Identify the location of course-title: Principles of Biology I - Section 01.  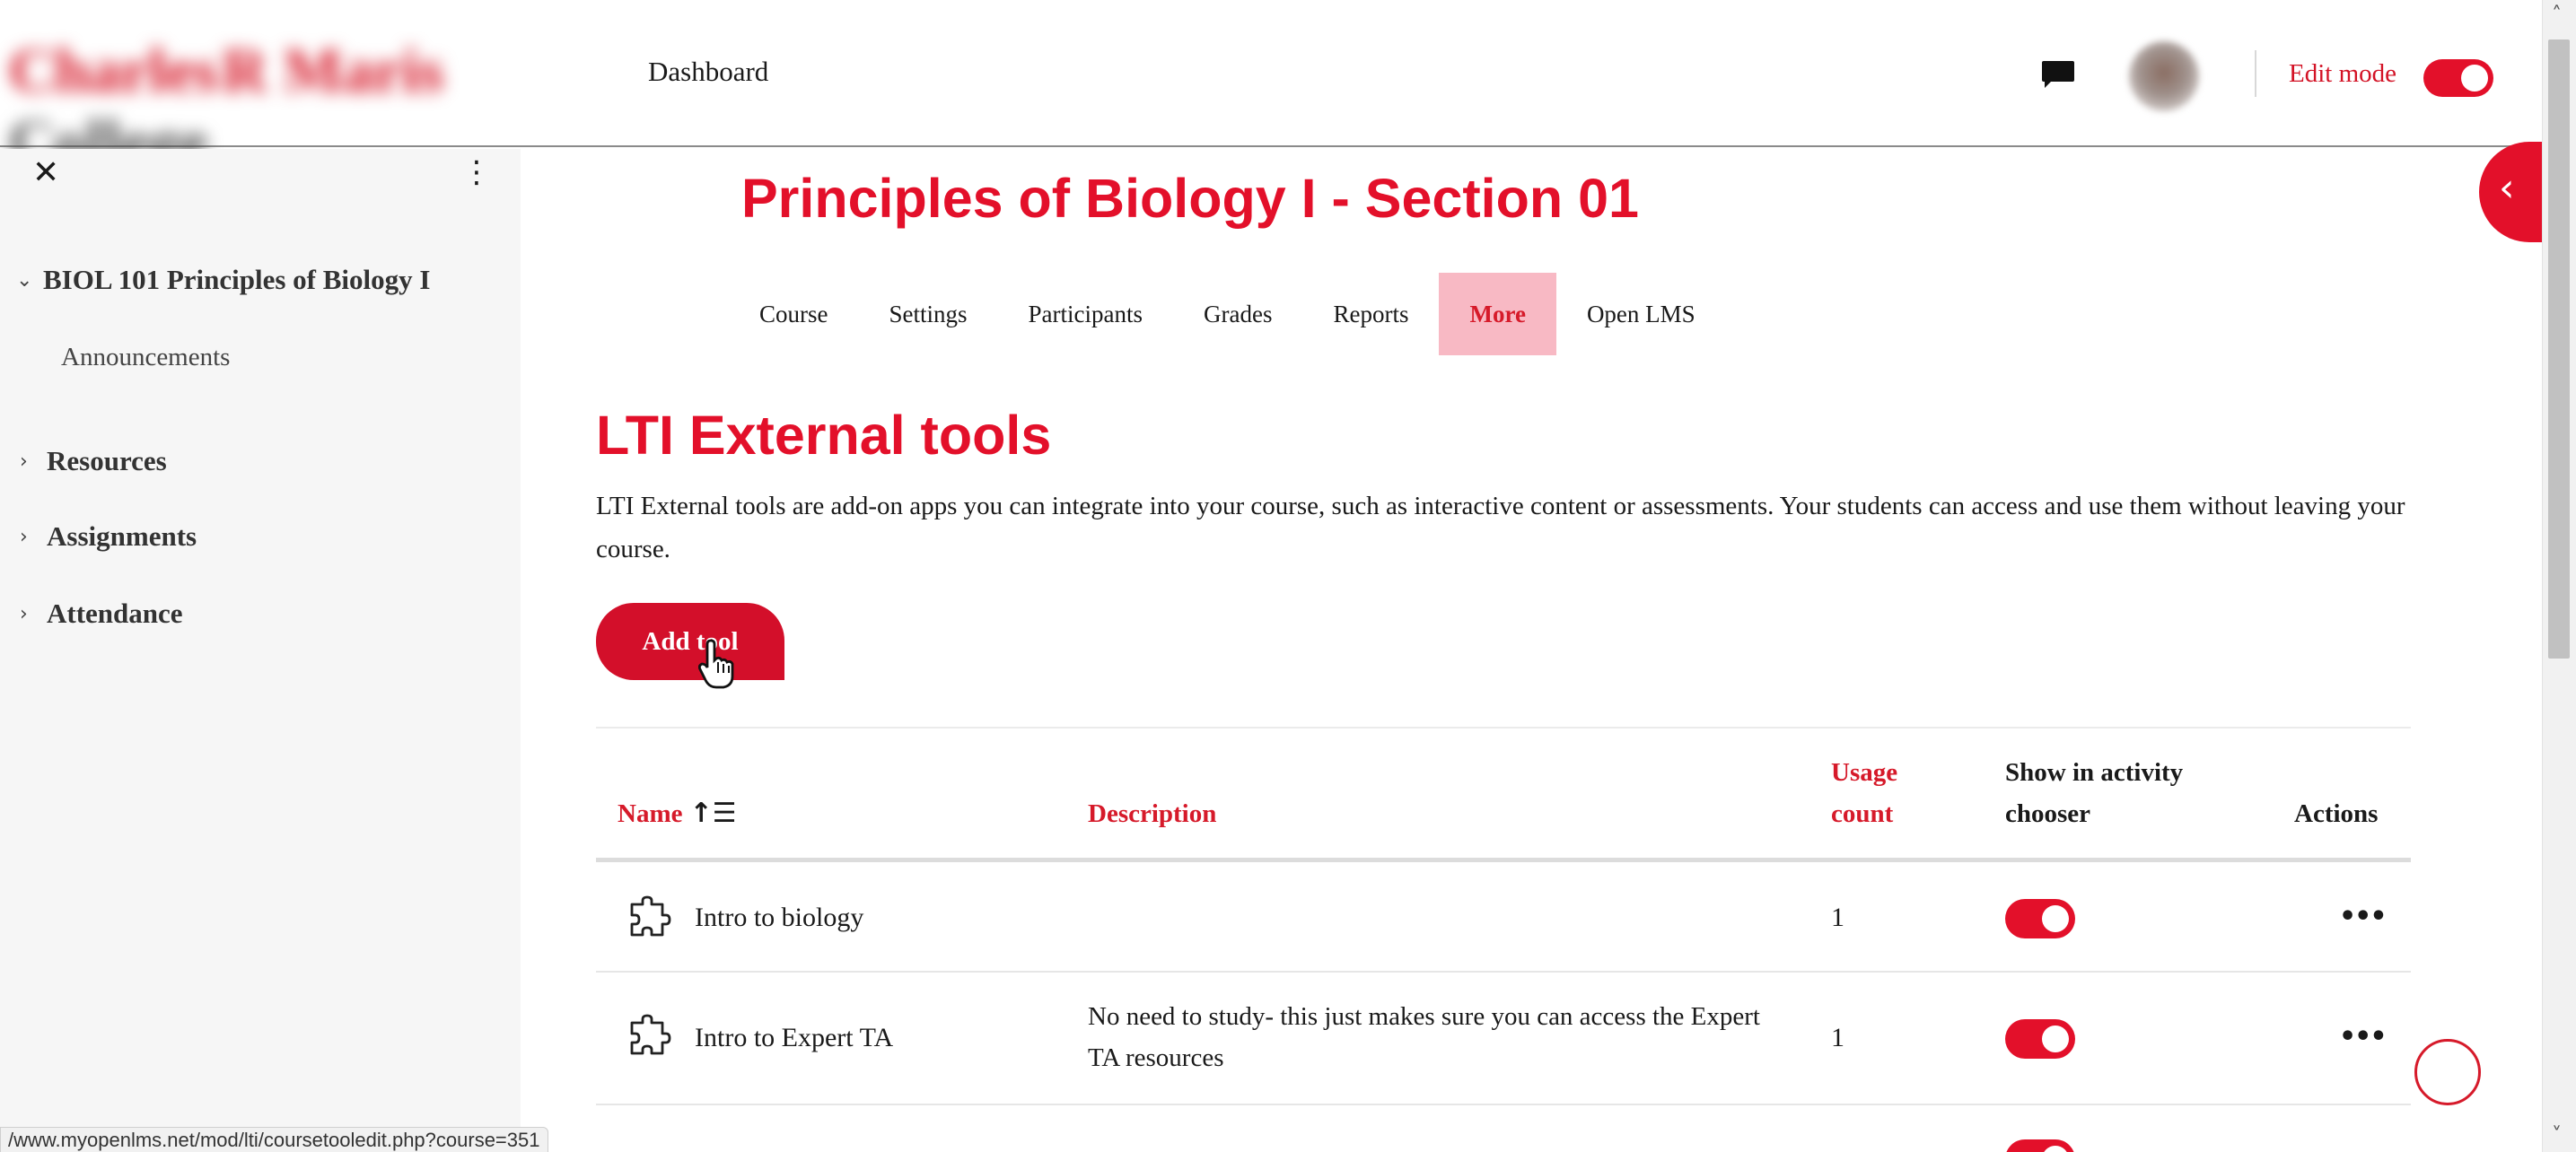
(1190, 198).